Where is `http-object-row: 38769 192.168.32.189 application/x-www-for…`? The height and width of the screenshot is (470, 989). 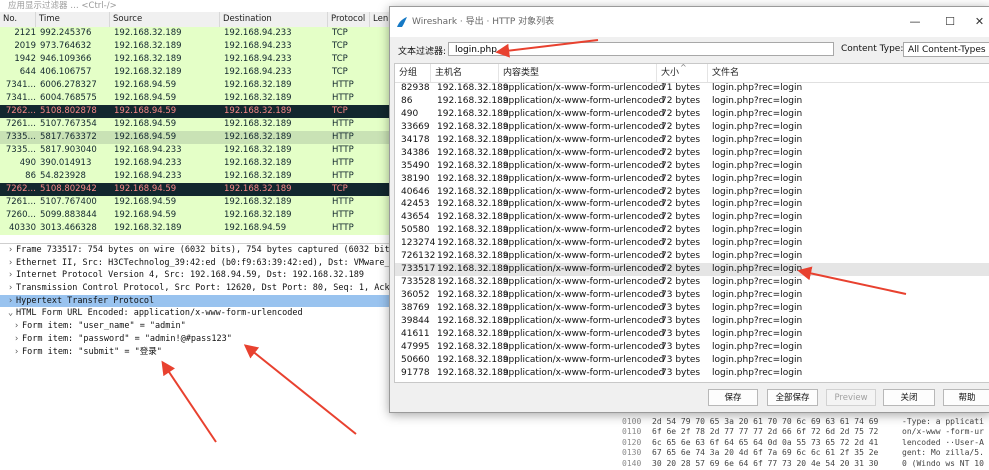 http-object-row: 38769 192.168.32.189 application/x-www-for… is located at coordinates (692, 308).